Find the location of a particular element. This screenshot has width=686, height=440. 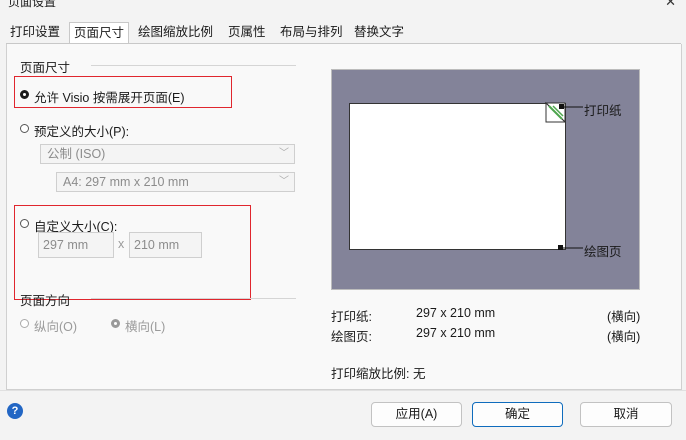

page-orientation: (横向) is located at coordinates (624, 337).